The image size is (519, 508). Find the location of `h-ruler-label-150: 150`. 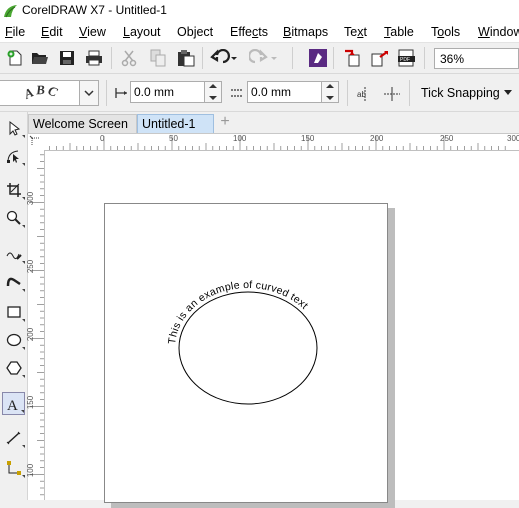

h-ruler-label-150: 150 is located at coordinates (308, 138).